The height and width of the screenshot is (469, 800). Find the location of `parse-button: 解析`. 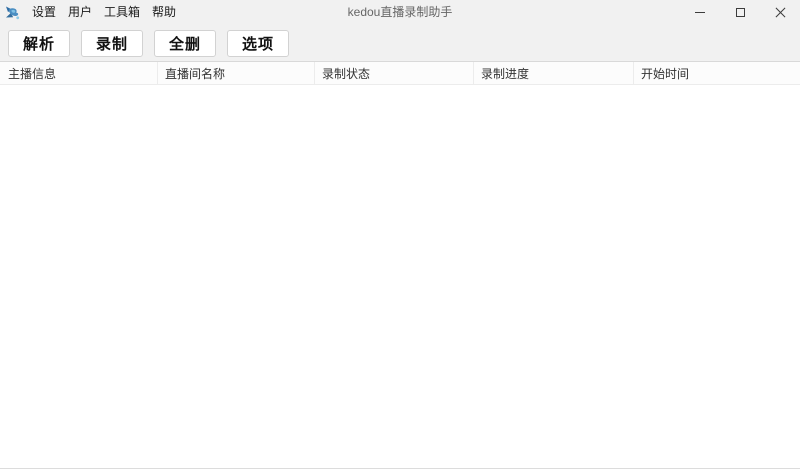

parse-button: 解析 is located at coordinates (39, 43).